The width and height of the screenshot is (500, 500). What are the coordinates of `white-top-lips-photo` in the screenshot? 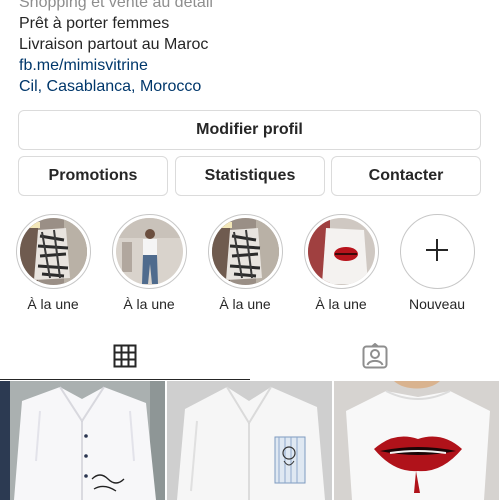 It's located at (416, 440).